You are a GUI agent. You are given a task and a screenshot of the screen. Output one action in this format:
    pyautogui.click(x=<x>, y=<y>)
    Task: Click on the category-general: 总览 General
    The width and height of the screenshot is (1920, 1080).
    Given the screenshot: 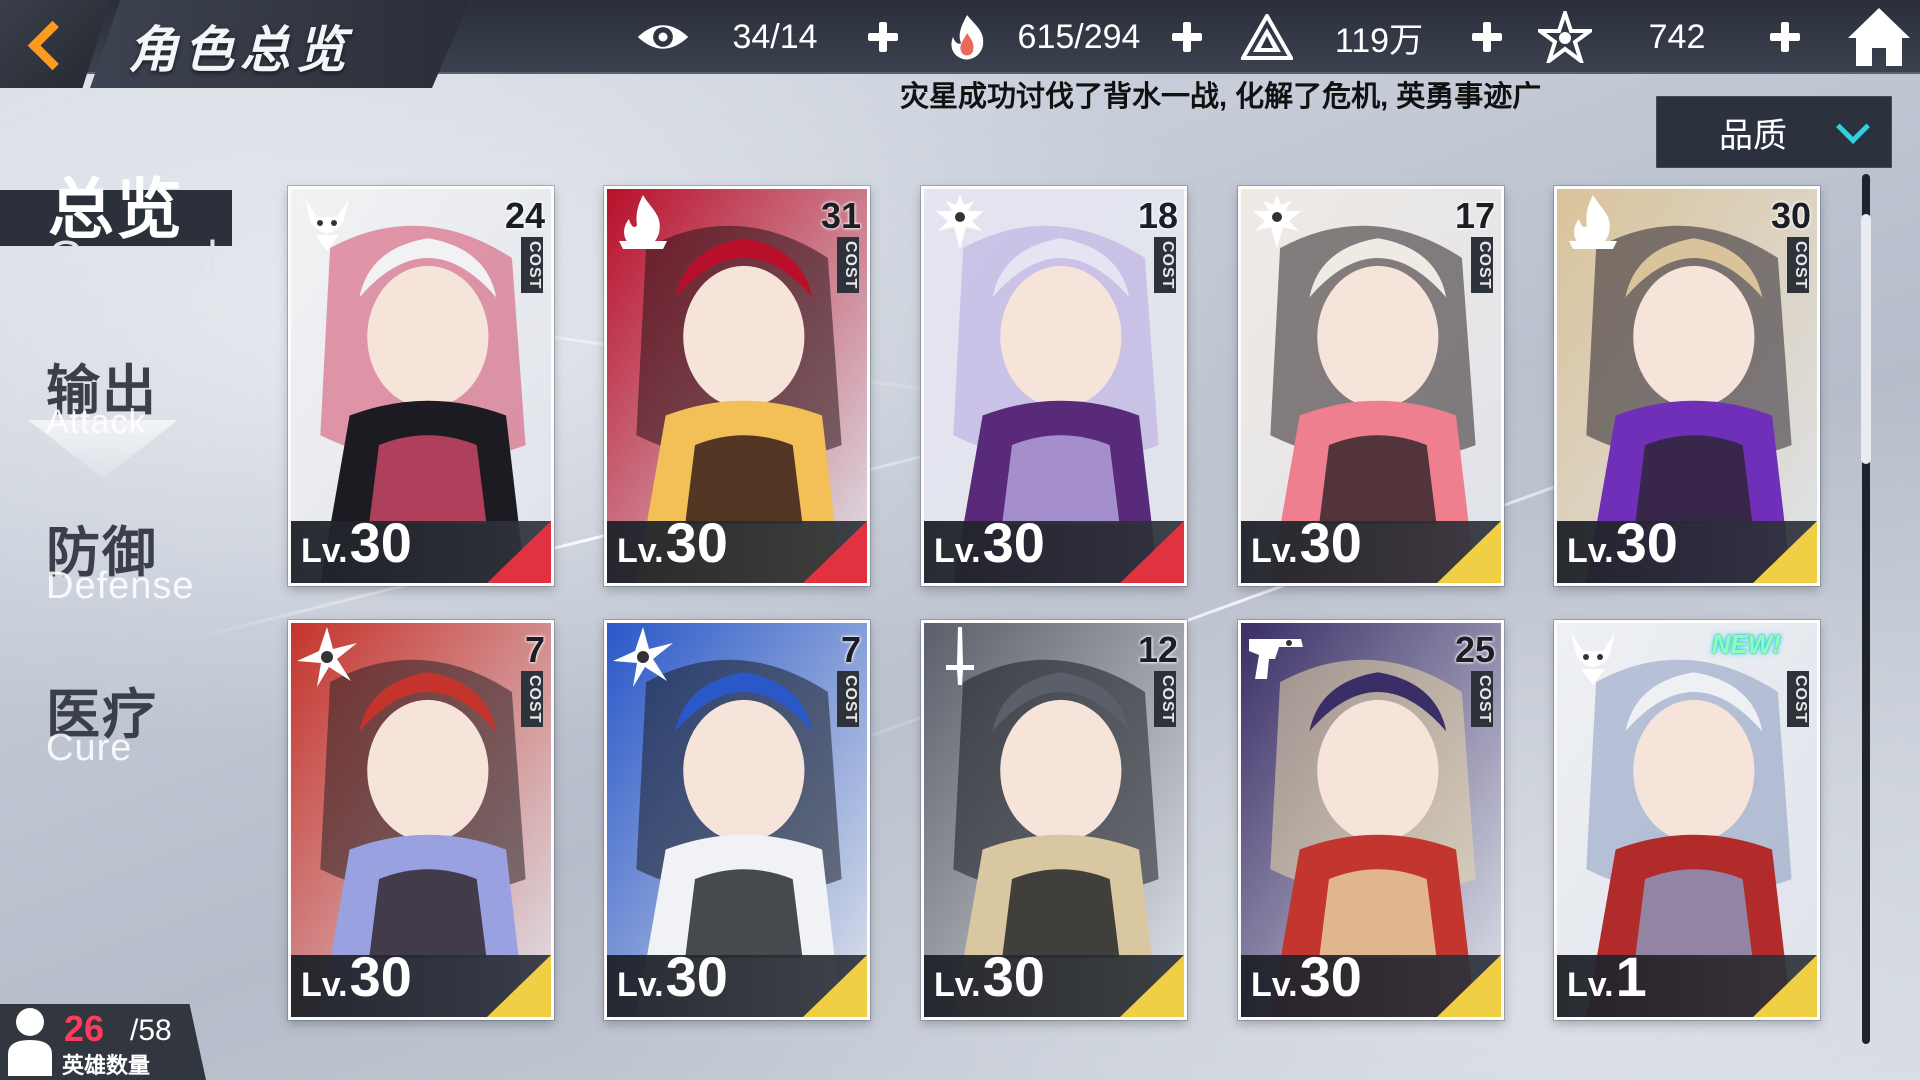 What is the action you would take?
    pyautogui.click(x=183, y=220)
    